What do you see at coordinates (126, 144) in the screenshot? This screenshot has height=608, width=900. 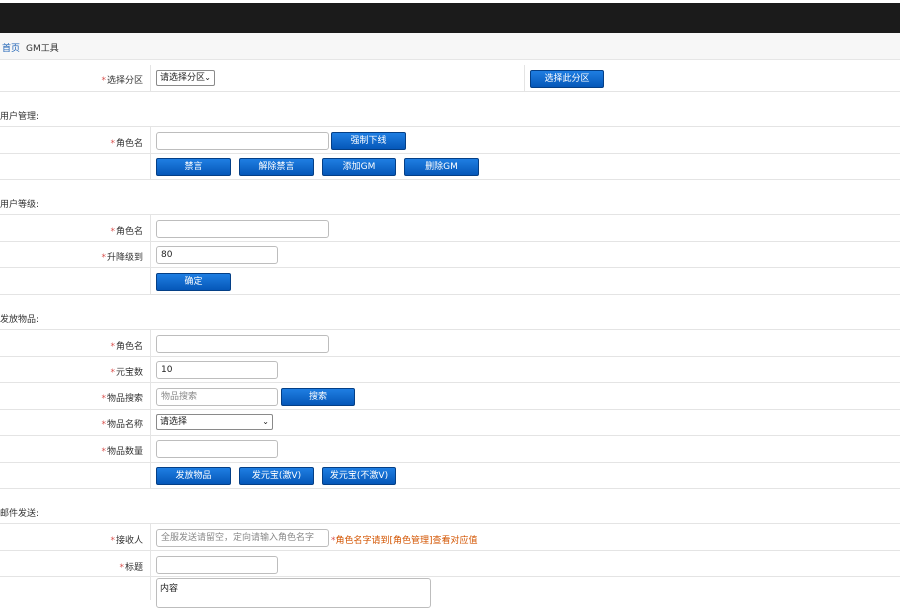 I see `role-name-label: *角色名` at bounding box center [126, 144].